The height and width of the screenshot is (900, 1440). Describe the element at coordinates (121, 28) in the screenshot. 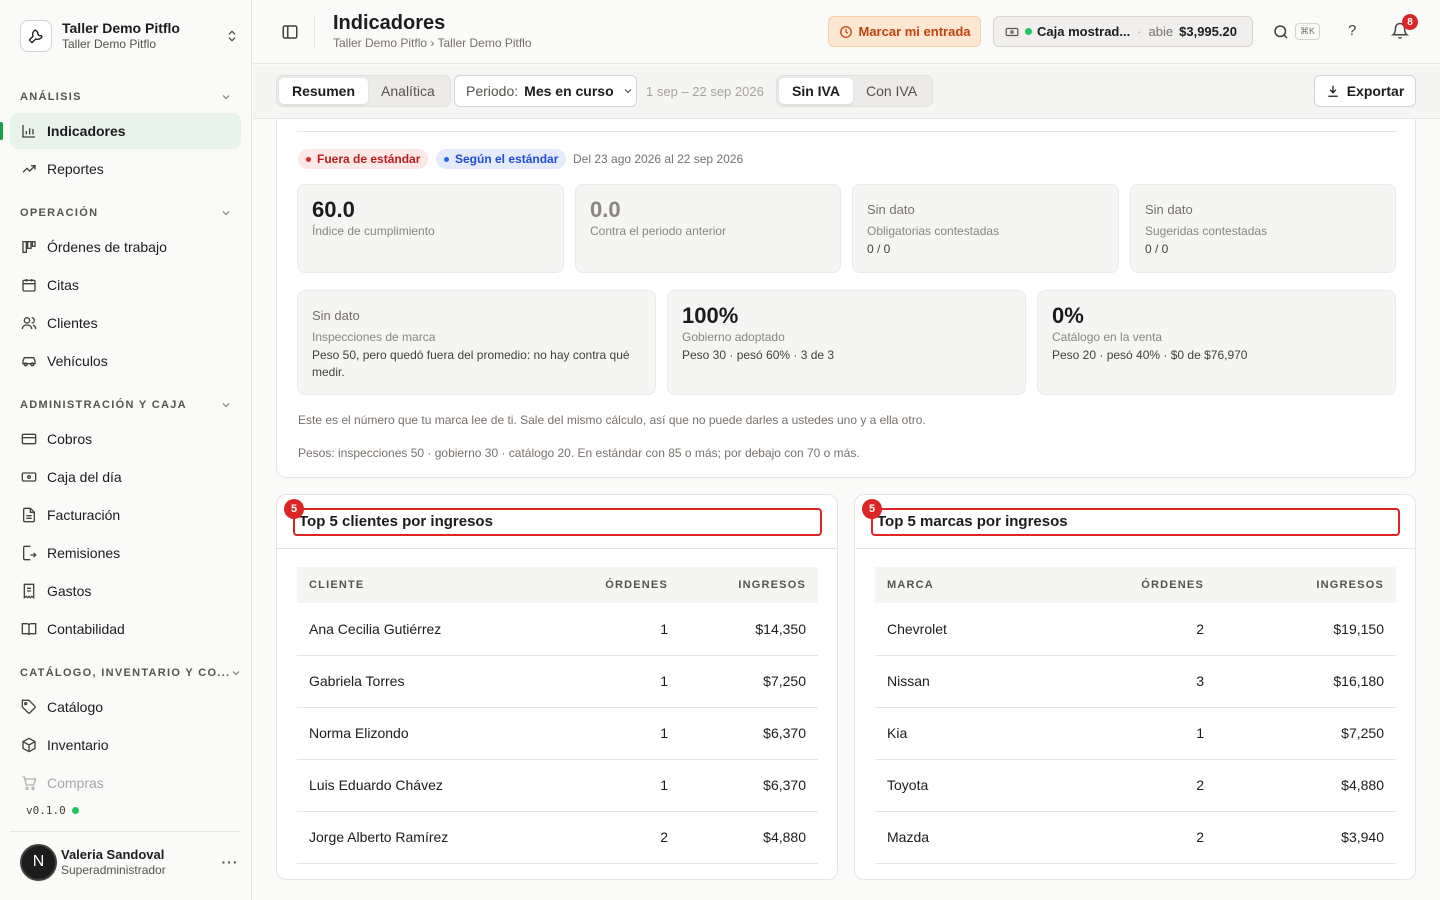

I see `workspace-name: Taller Demo Pitflo` at that location.